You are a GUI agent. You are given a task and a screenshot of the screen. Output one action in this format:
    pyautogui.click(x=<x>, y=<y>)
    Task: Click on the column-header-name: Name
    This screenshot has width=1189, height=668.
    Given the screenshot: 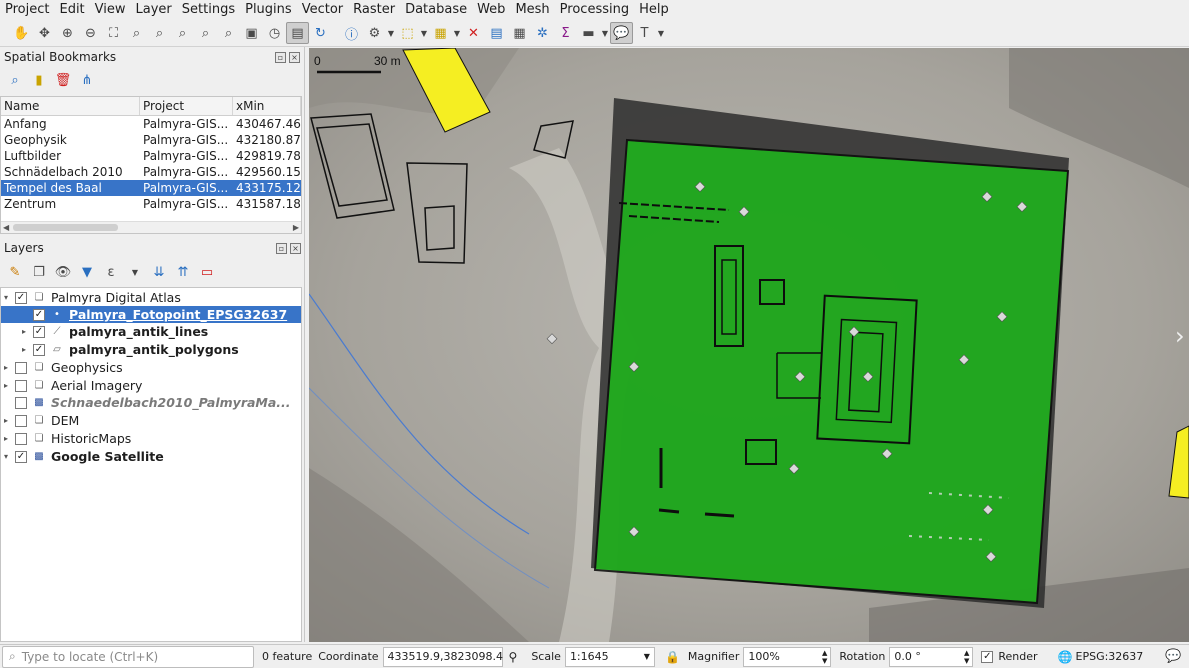 What is the action you would take?
    pyautogui.click(x=70, y=106)
    